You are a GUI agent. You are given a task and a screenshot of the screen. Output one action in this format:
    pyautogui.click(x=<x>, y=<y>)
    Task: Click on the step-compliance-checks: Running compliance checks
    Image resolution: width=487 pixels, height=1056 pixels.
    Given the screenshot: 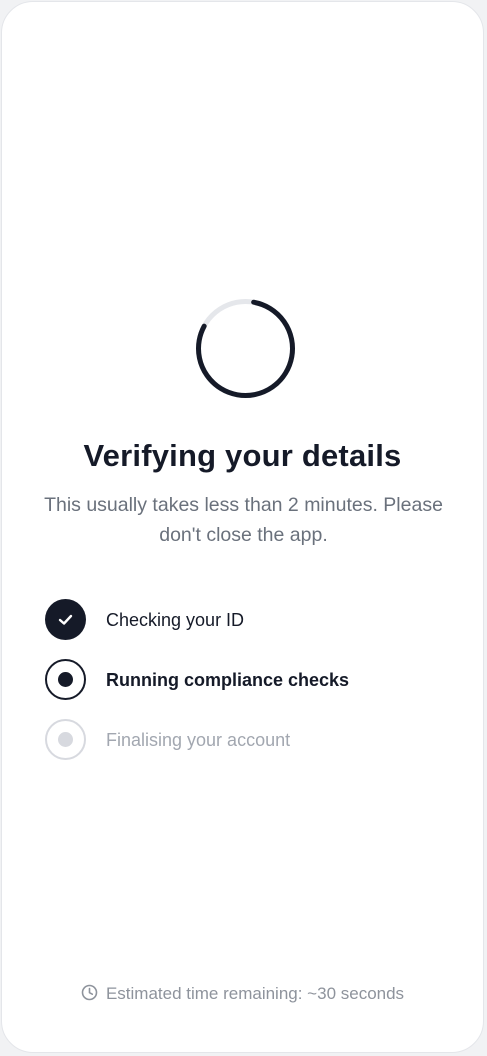 What is the action you would take?
    pyautogui.click(x=245, y=679)
    